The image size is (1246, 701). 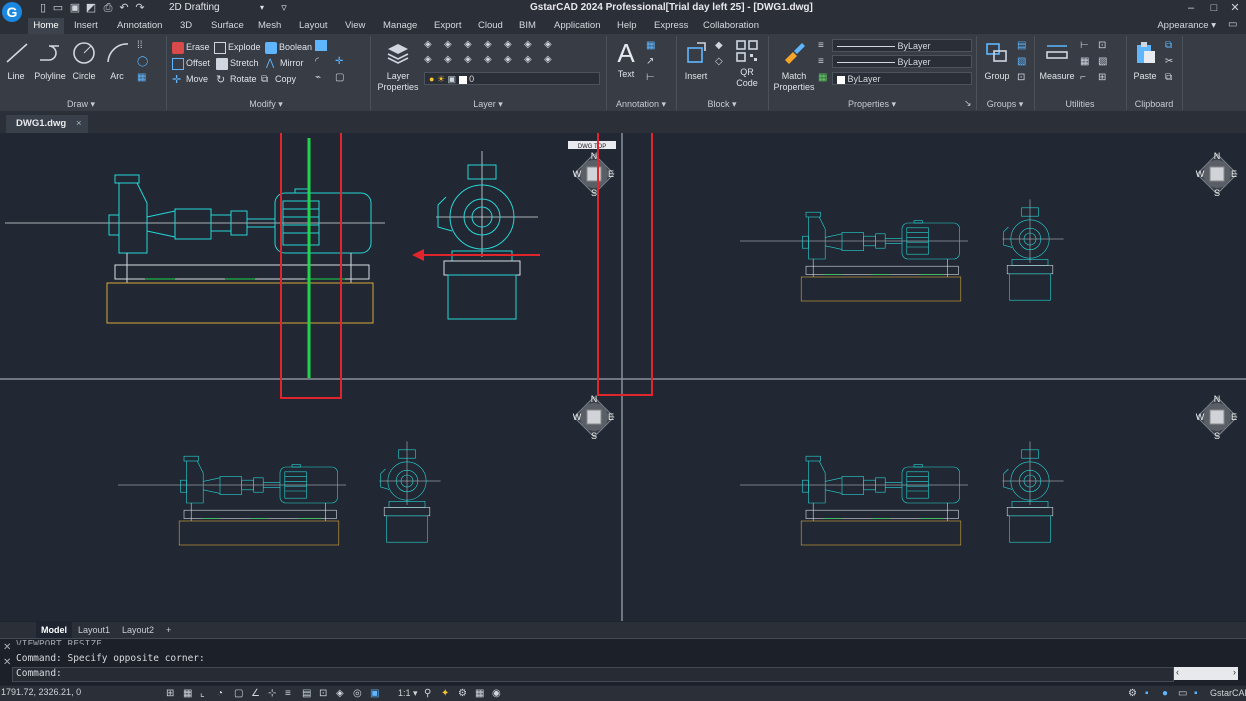 I want to click on explode-button: Explode, so click(x=237, y=47).